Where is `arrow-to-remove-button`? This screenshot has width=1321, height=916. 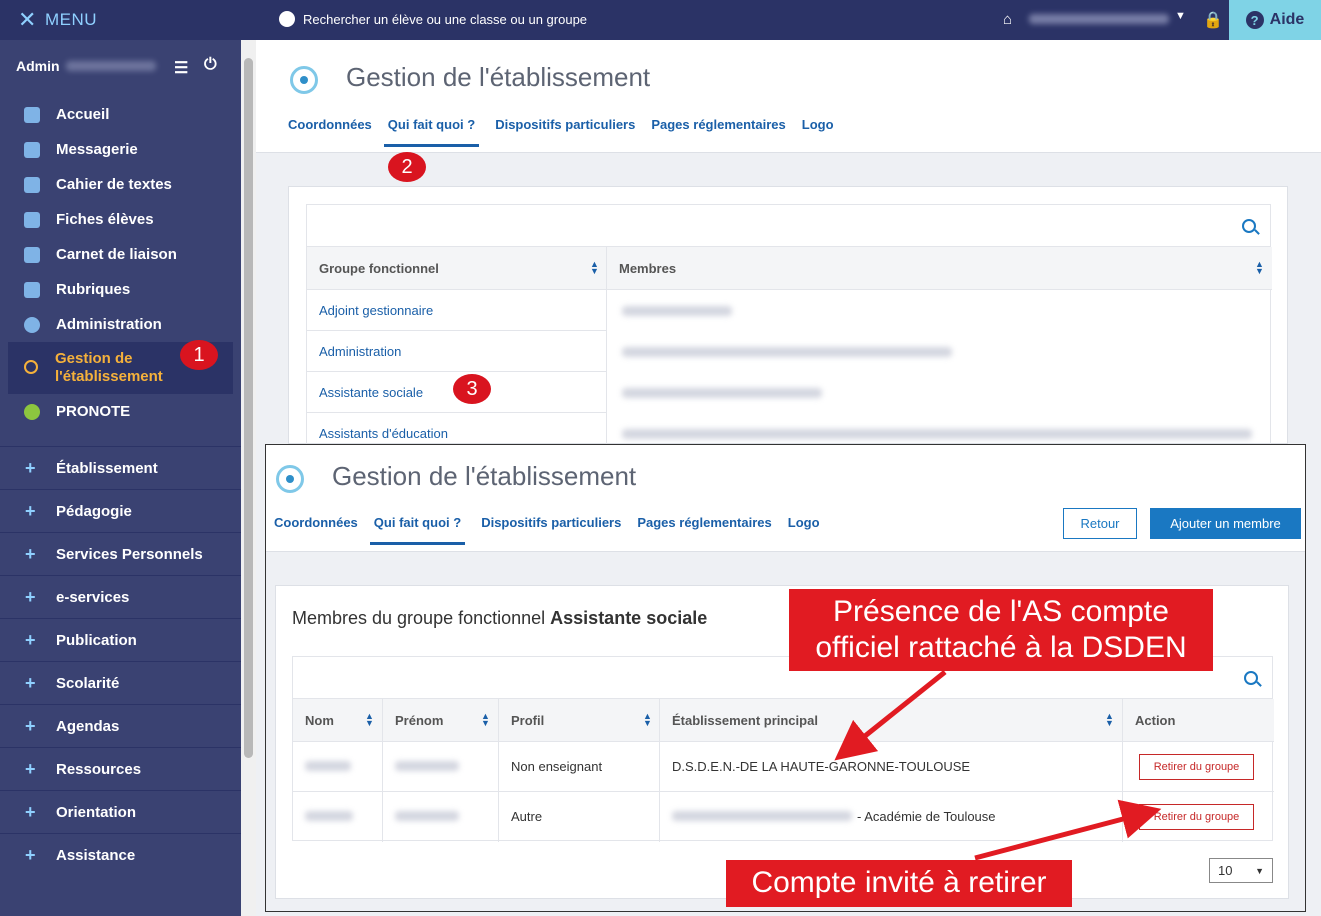 arrow-to-remove-button is located at coordinates (1068, 830).